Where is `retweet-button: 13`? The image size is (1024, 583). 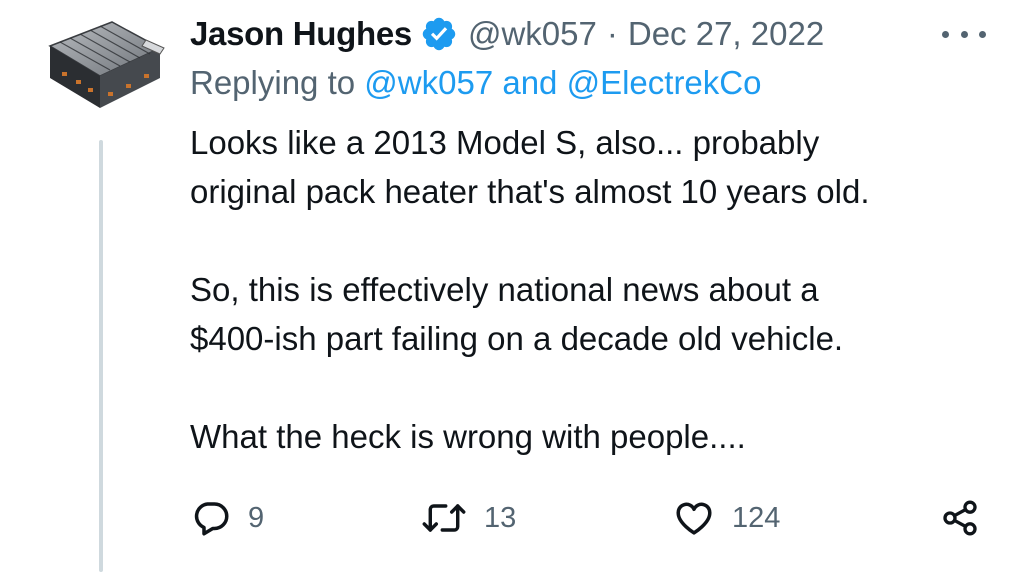
retweet-button: 13 is located at coordinates (468, 518).